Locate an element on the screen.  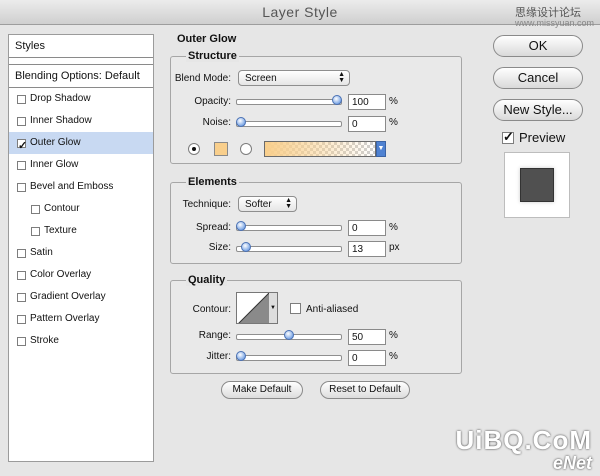
range-slider-thumb is located at coordinates (289, 335).